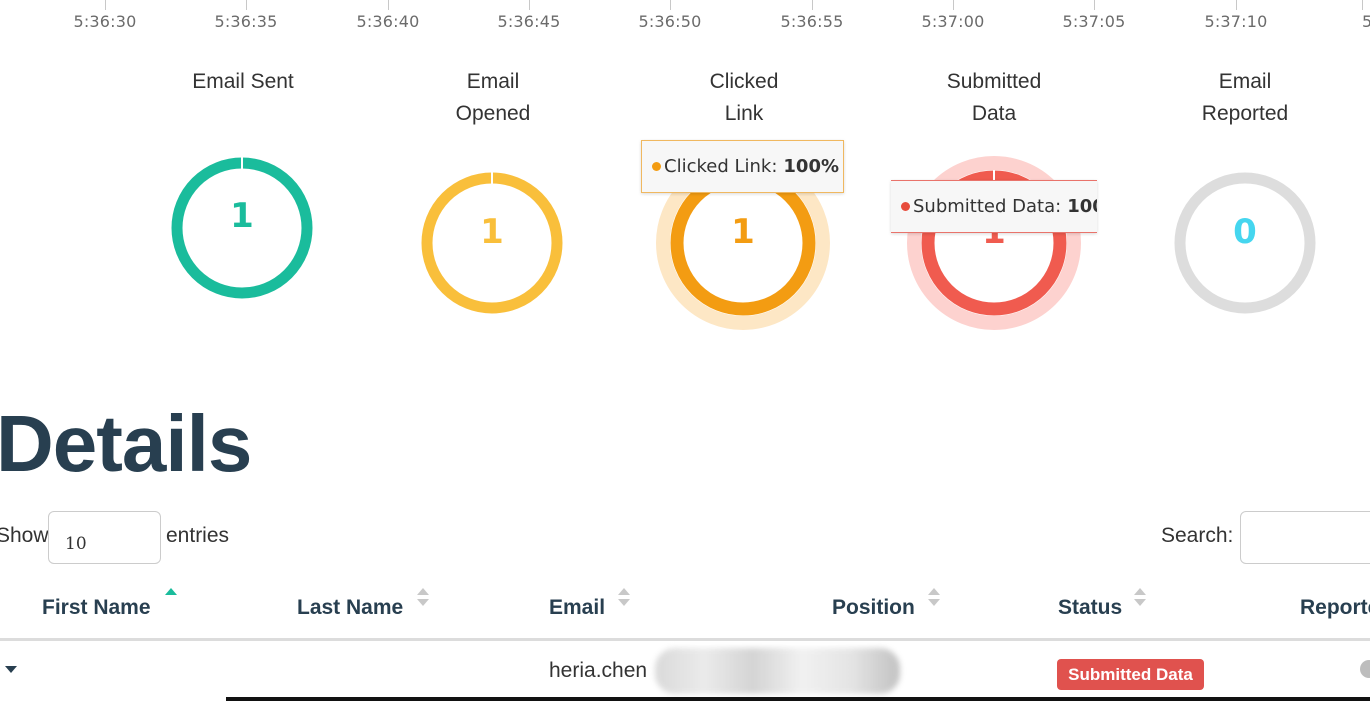 The width and height of the screenshot is (1370, 701). What do you see at coordinates (873, 608) in the screenshot?
I see `column-header-position: Position` at bounding box center [873, 608].